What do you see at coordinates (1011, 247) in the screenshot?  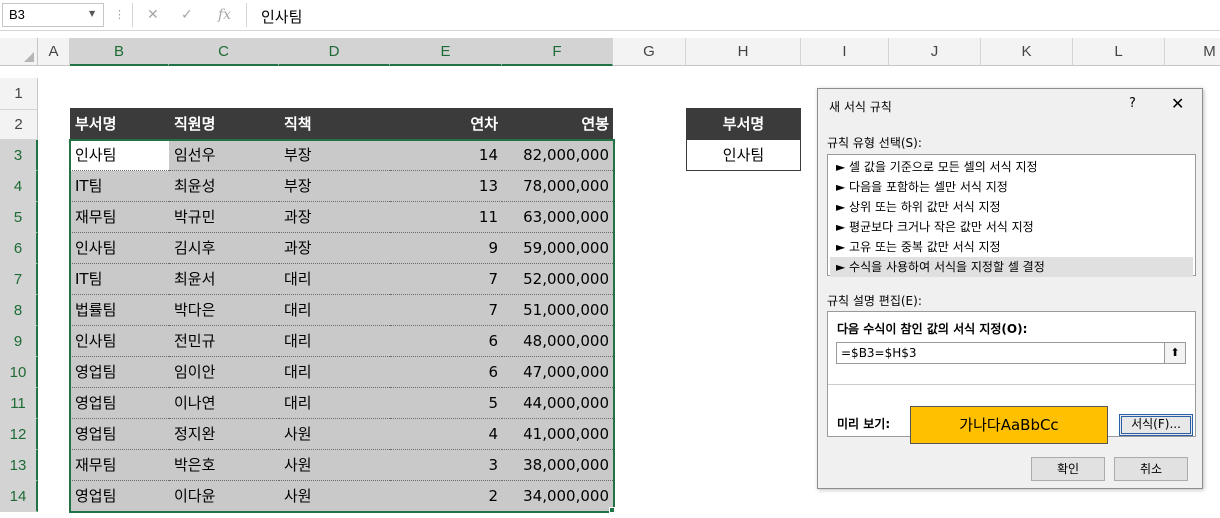 I see `rule-type-item: ► 고유 또는 중복 값만 서식 지정` at bounding box center [1011, 247].